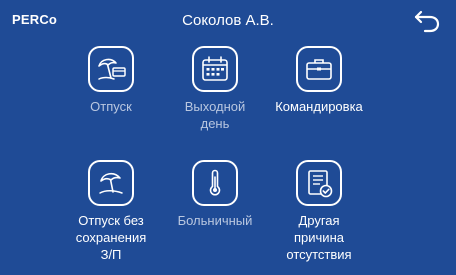 This screenshot has width=456, height=275. I want to click on beach-umbrella-icon, so click(111, 183).